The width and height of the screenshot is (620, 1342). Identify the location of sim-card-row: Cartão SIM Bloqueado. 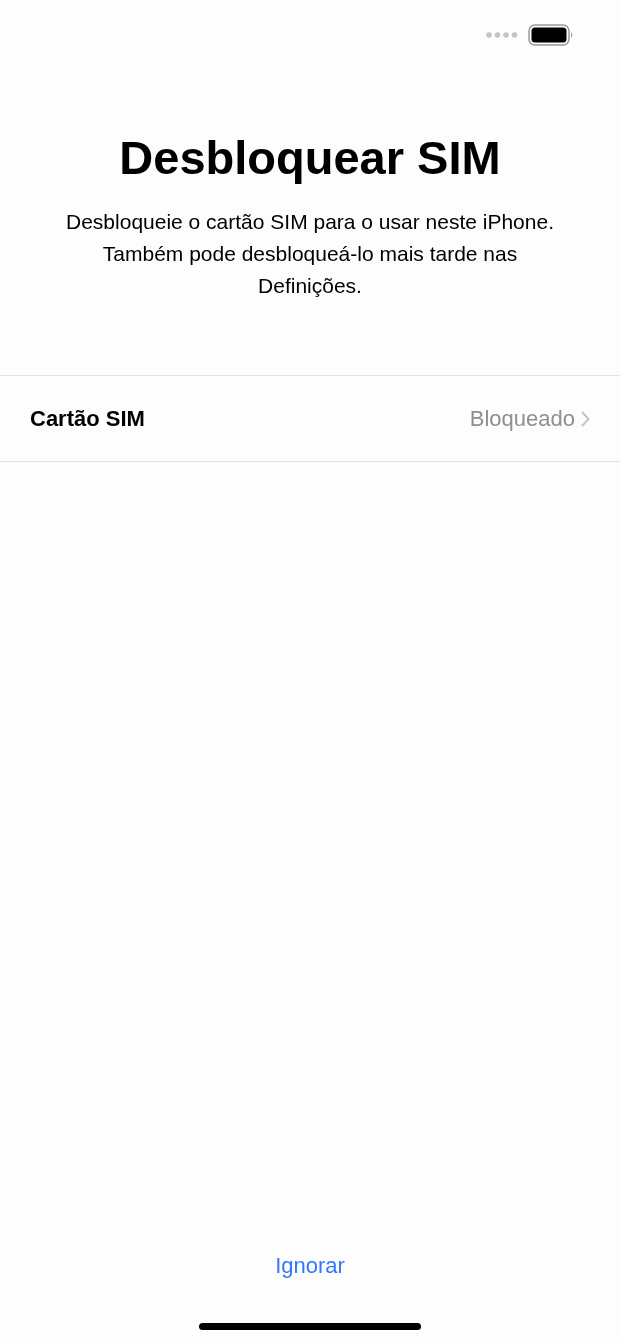
(310, 418).